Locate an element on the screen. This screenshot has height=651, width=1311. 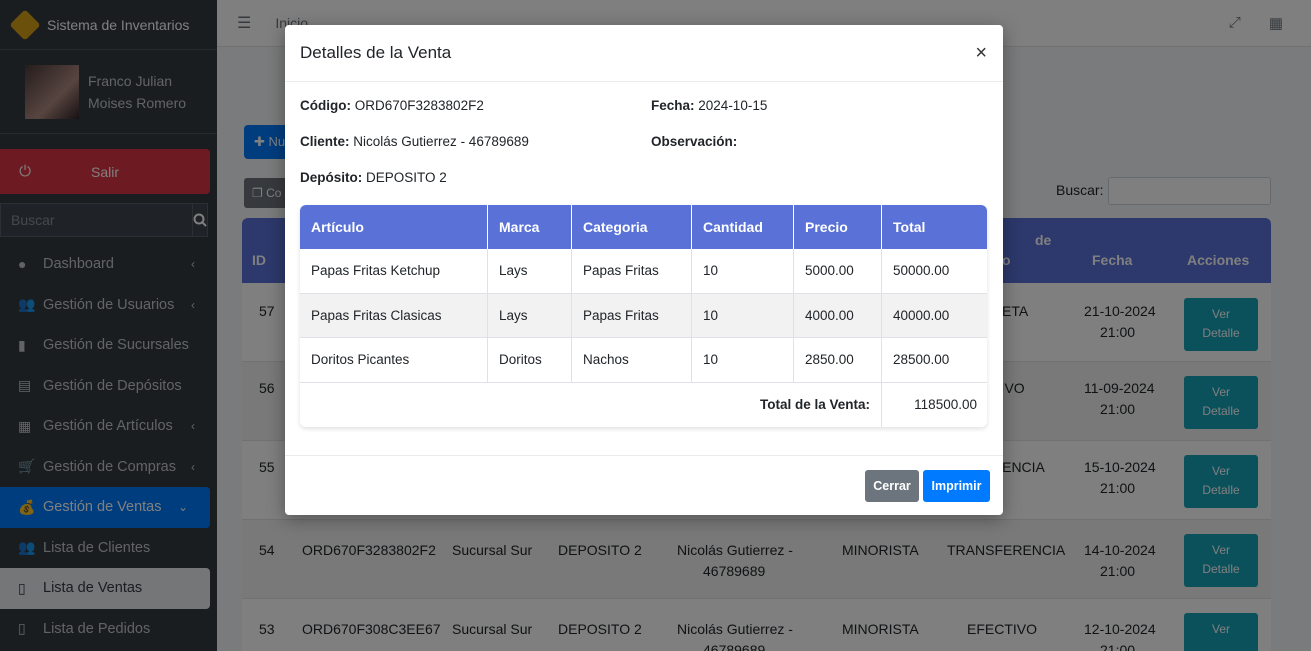
imprimir-button: Imprimir is located at coordinates (956, 486).